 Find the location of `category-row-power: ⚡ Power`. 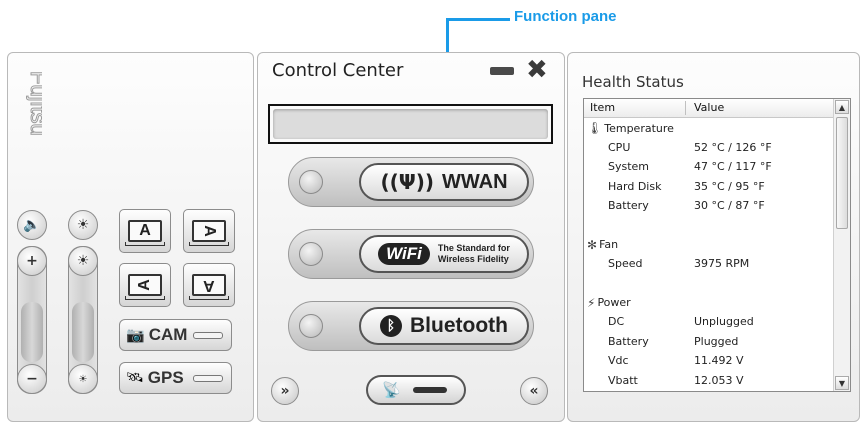

category-row-power: ⚡ Power is located at coordinates (710, 303).